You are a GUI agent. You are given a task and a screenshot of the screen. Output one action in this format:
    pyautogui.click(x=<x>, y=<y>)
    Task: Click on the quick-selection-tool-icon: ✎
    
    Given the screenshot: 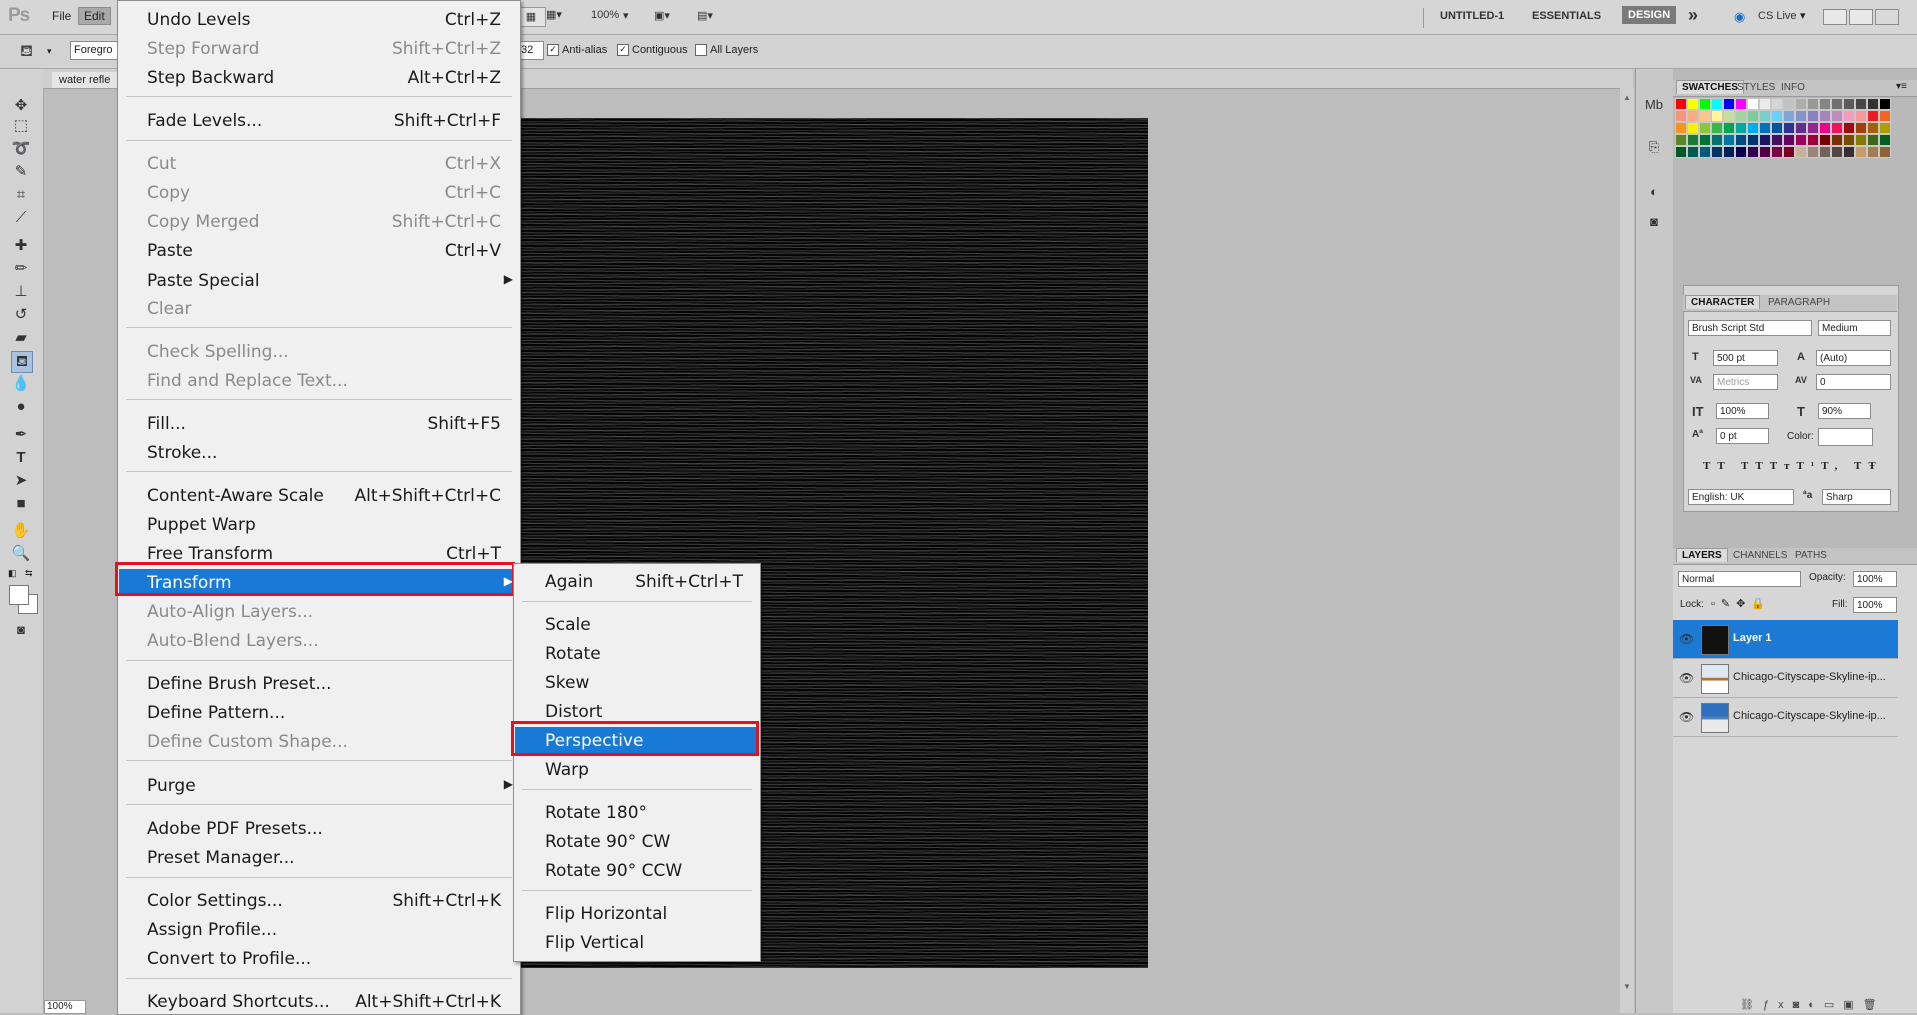 What is the action you would take?
    pyautogui.click(x=21, y=172)
    